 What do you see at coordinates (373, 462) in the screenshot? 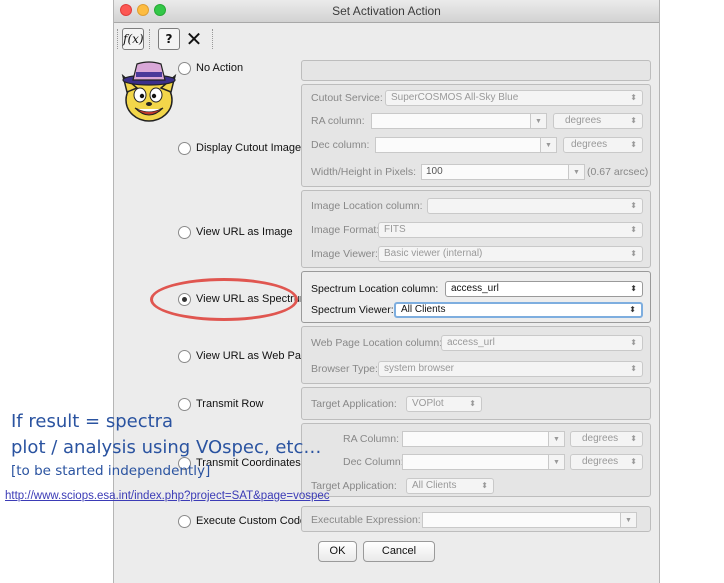
I see `coords-dec-label: Dec Column:` at bounding box center [373, 462].